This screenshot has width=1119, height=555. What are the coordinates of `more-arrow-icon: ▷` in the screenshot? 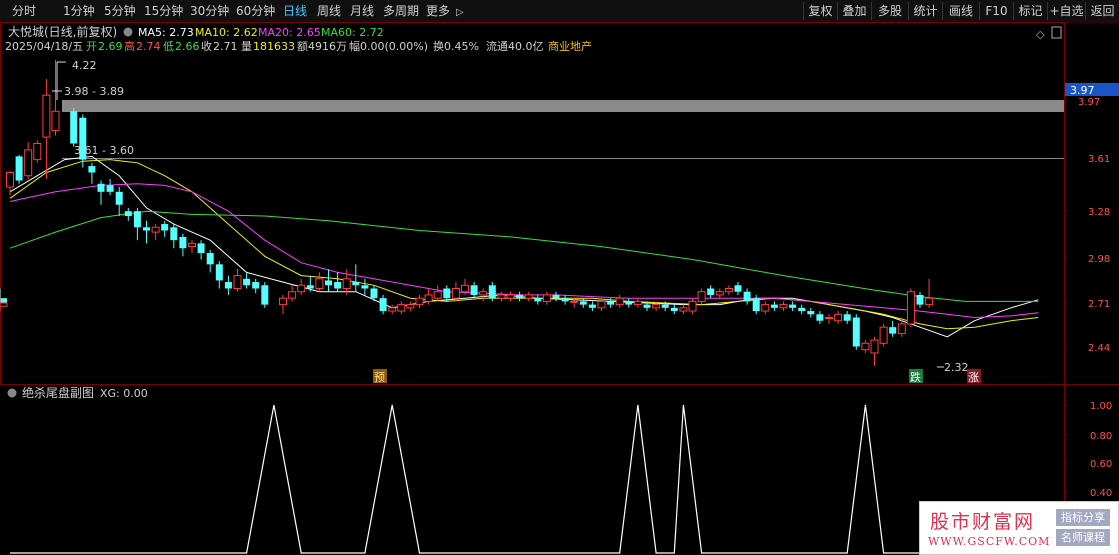 It's located at (460, 13).